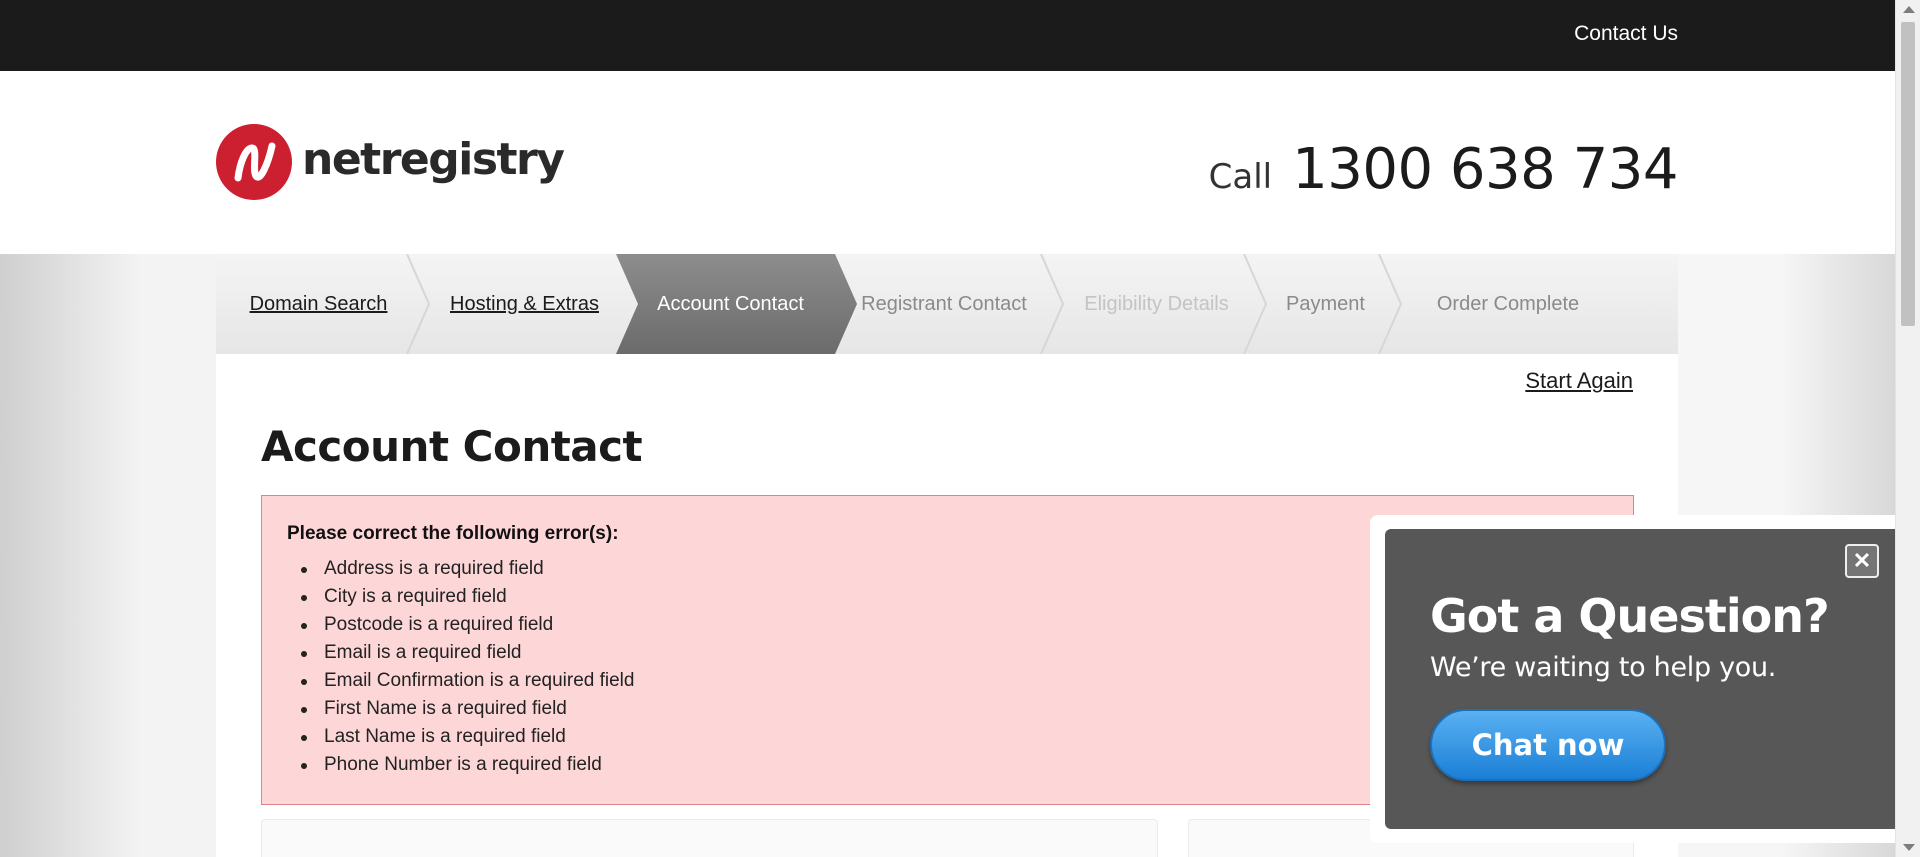 The width and height of the screenshot is (1920, 857). Describe the element at coordinates (254, 162) in the screenshot. I see `logo-mark-icon` at that location.